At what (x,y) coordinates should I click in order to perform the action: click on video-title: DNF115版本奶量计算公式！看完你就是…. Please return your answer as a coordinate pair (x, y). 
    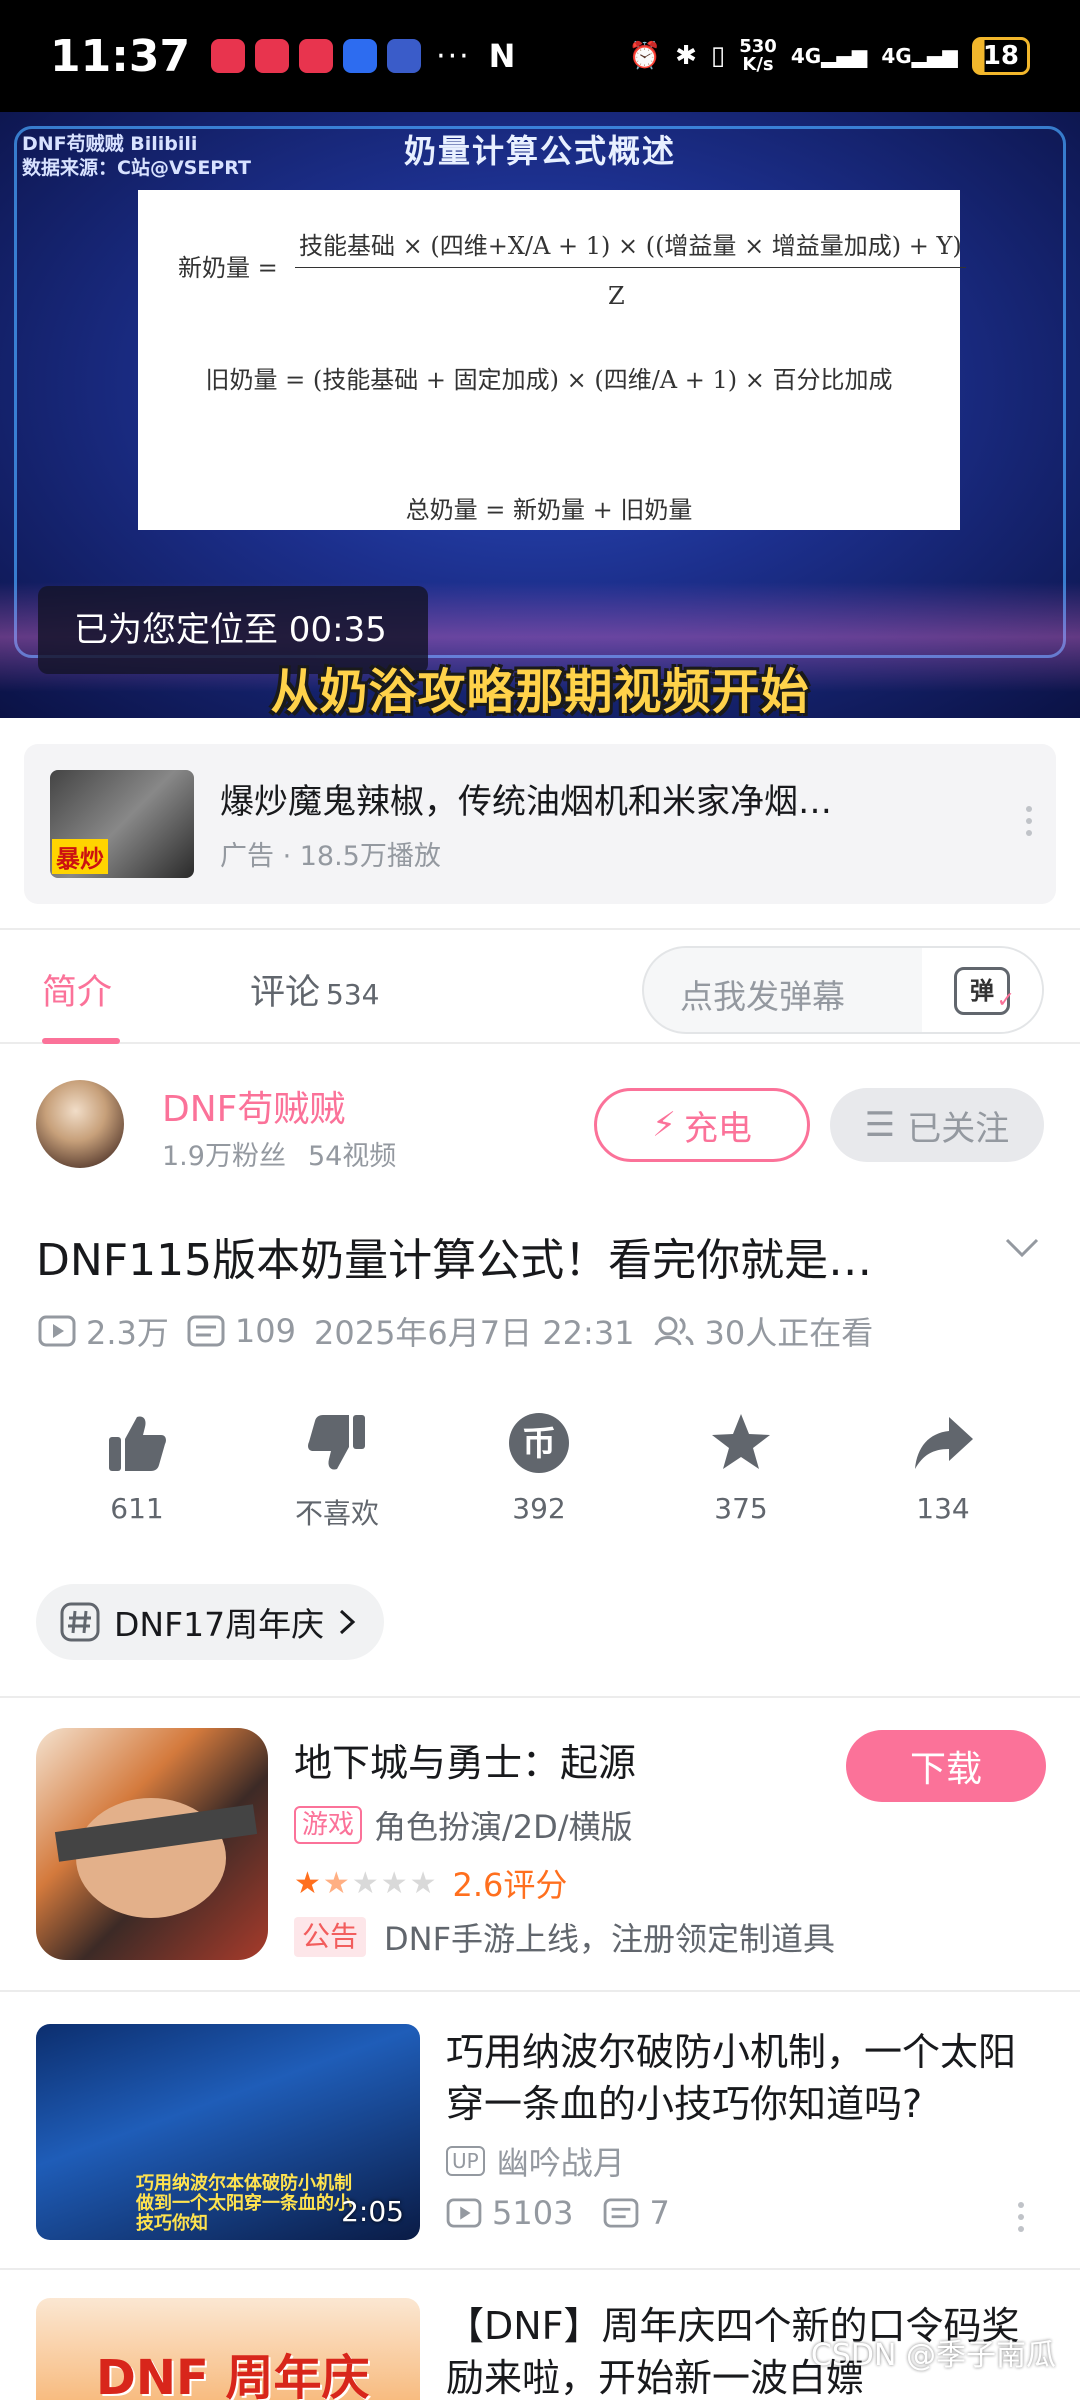
    Looking at the image, I should click on (486, 1256).